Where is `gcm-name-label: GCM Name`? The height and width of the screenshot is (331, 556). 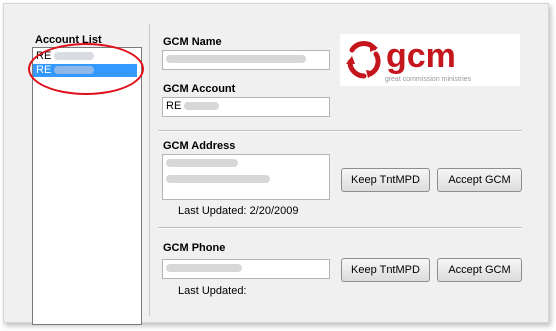 gcm-name-label: GCM Name is located at coordinates (192, 42).